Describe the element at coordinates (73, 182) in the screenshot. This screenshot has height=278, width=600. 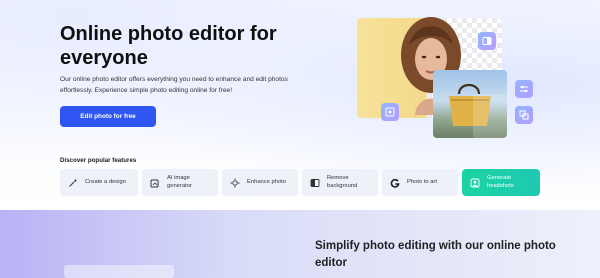
I see `magic-wand-icon` at that location.